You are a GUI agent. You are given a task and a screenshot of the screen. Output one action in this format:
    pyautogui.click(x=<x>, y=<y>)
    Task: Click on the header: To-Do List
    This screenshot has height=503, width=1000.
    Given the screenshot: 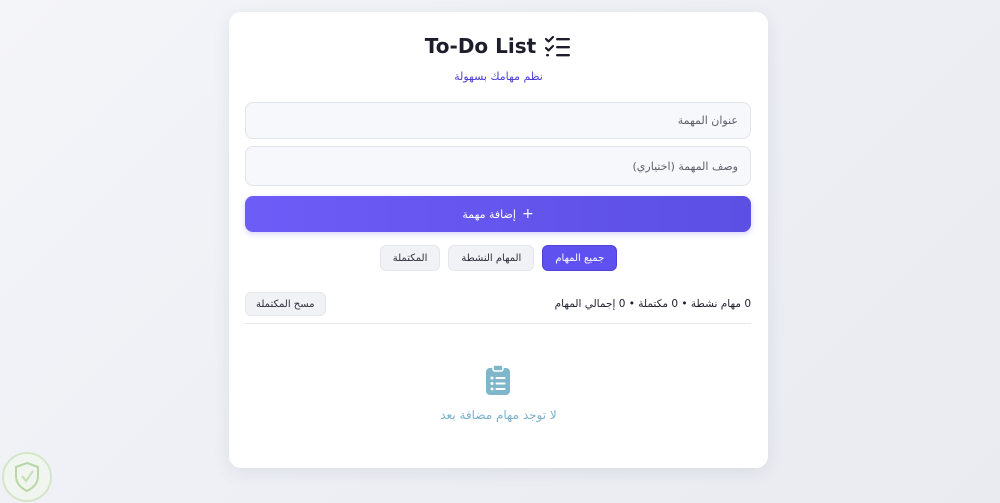 What is the action you would take?
    pyautogui.click(x=498, y=46)
    